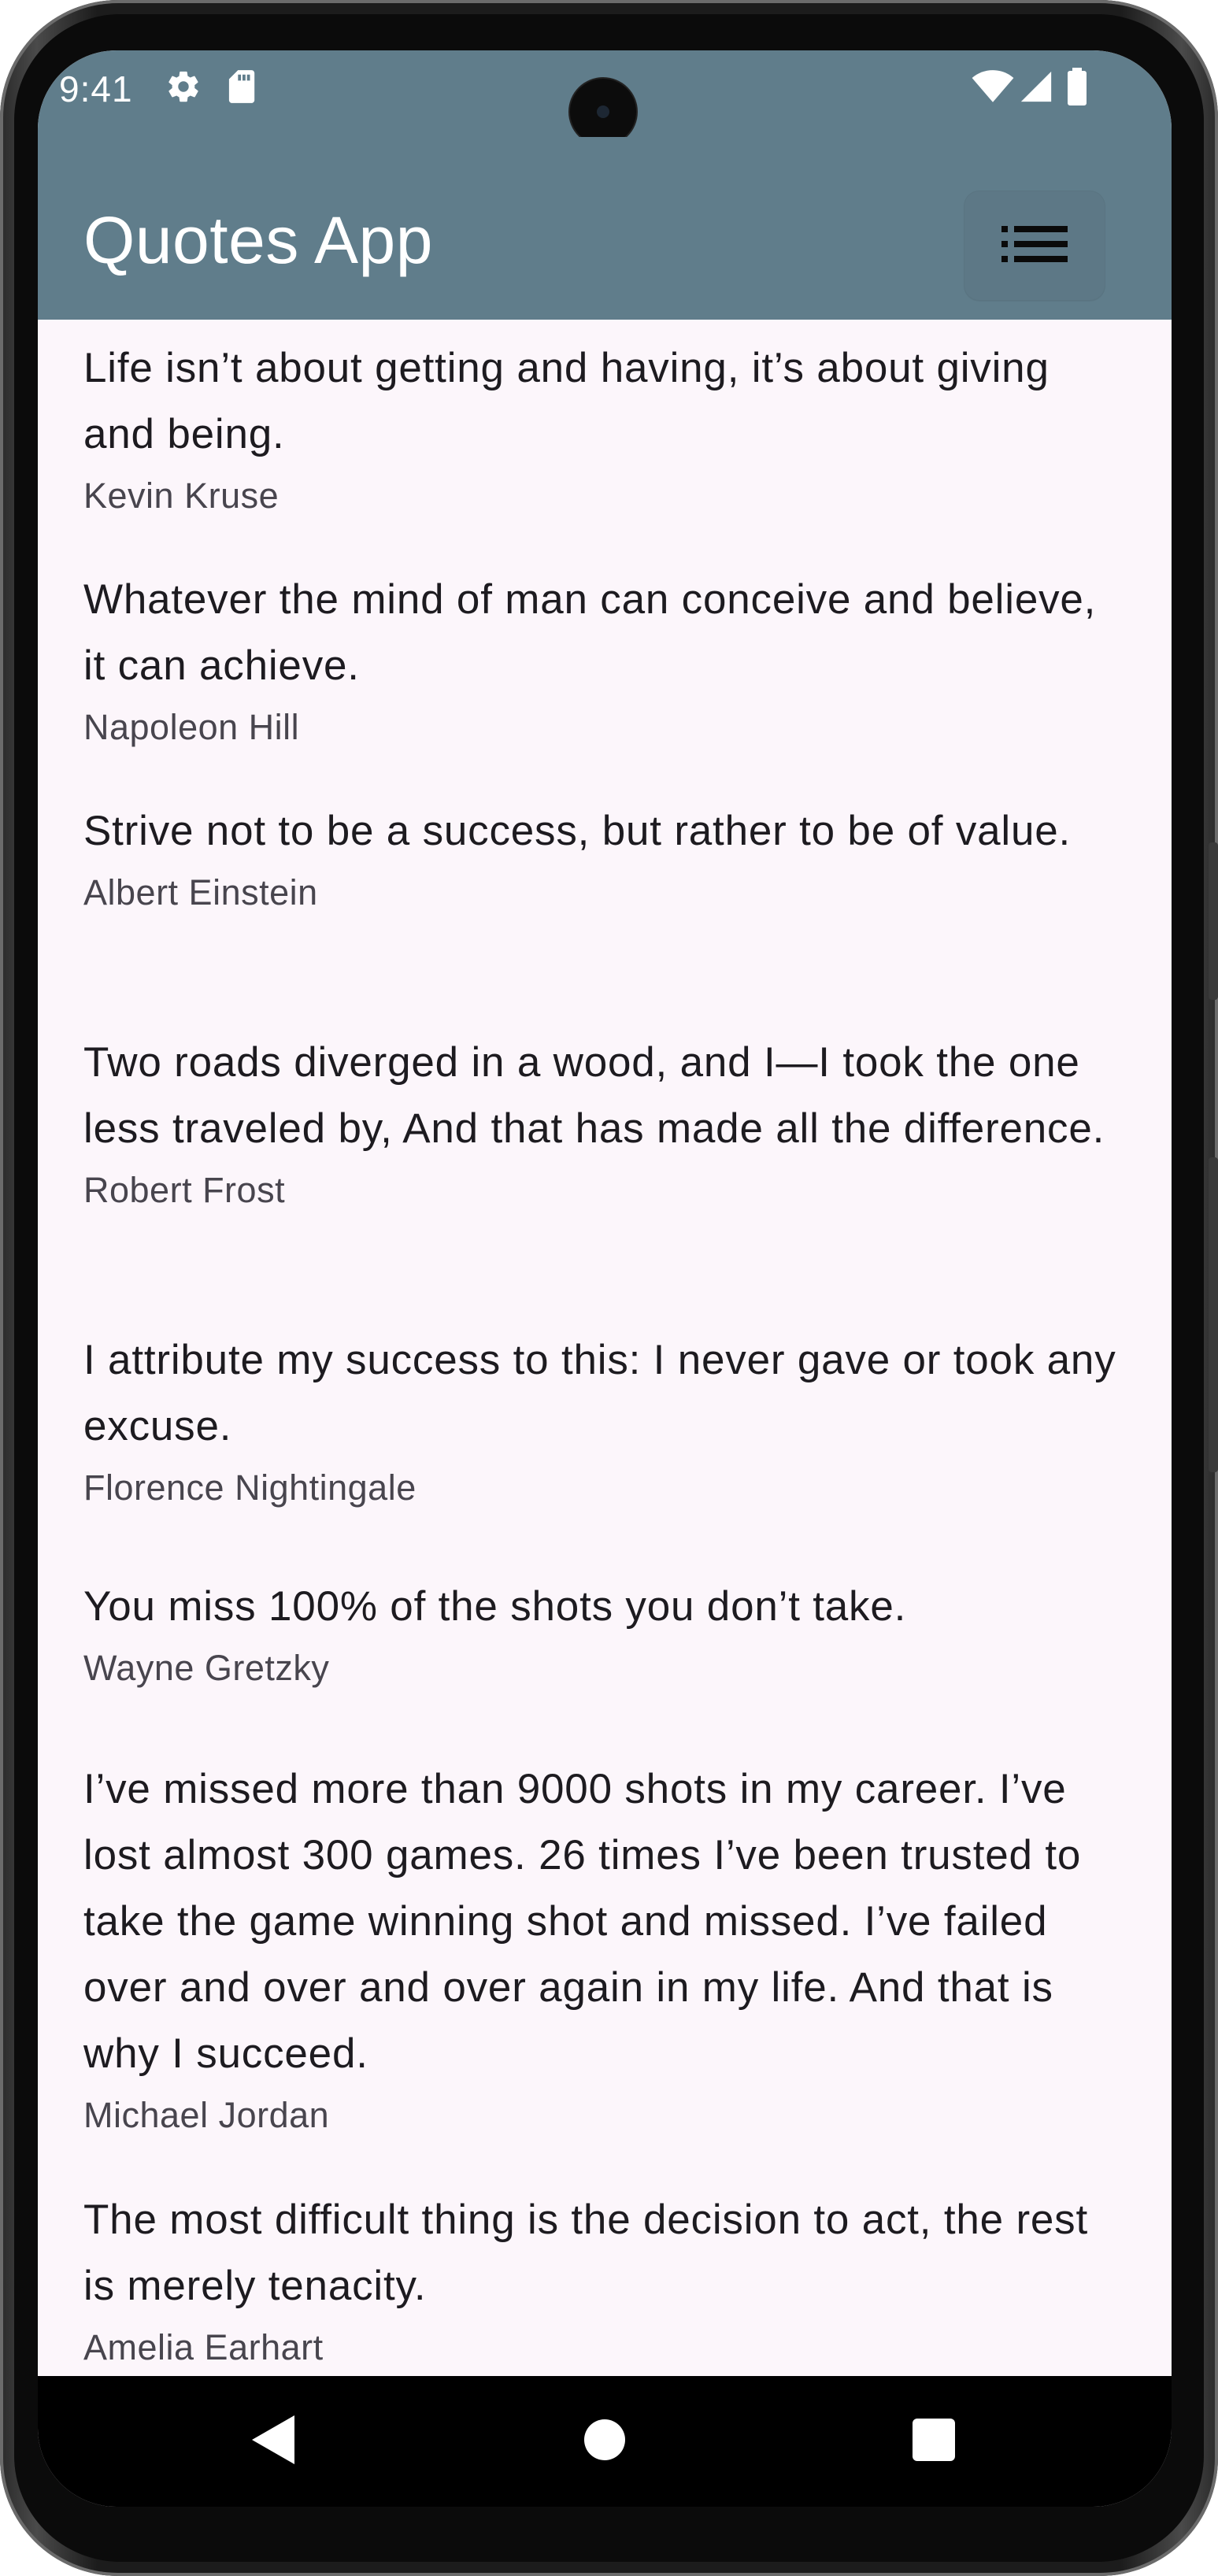 This screenshot has width=1218, height=2576. Describe the element at coordinates (1213, 921) in the screenshot. I see `power-button` at that location.